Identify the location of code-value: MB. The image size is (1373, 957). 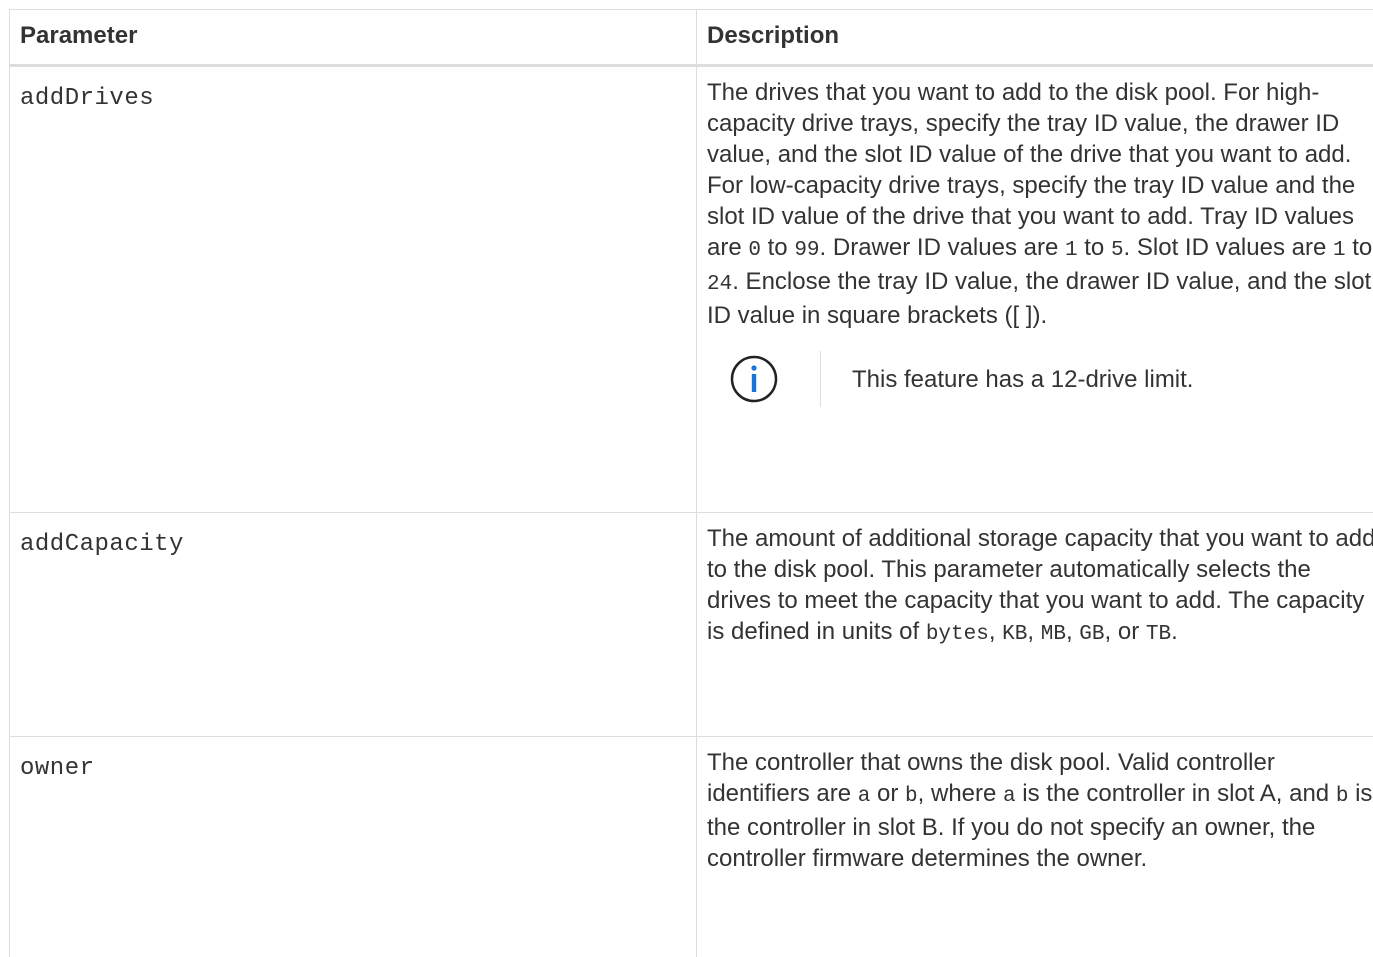
(1053, 634).